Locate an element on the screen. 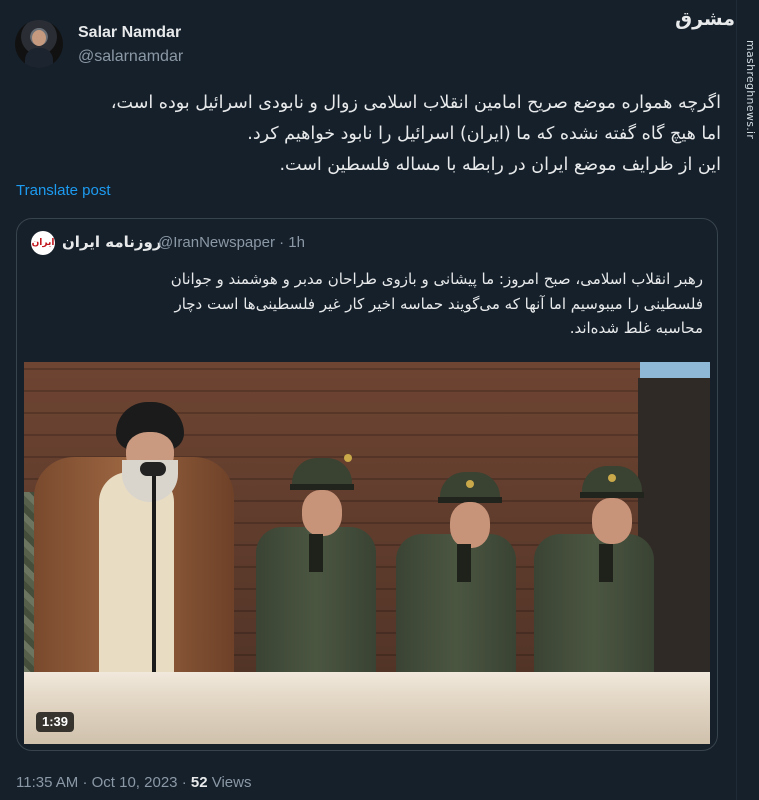 Image resolution: width=759 pixels, height=800 pixels. author-avatar is located at coordinates (39, 44).